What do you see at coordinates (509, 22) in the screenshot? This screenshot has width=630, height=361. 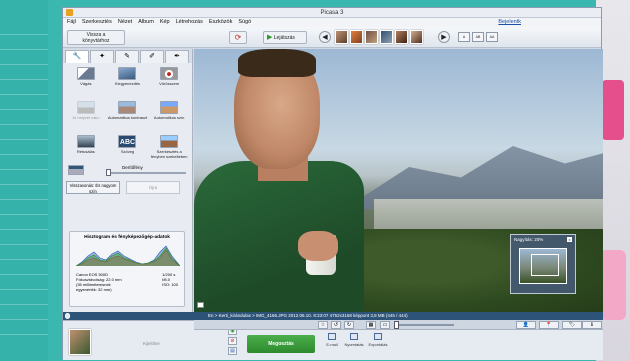 I see `sign-in-link: Bejelentk` at bounding box center [509, 22].